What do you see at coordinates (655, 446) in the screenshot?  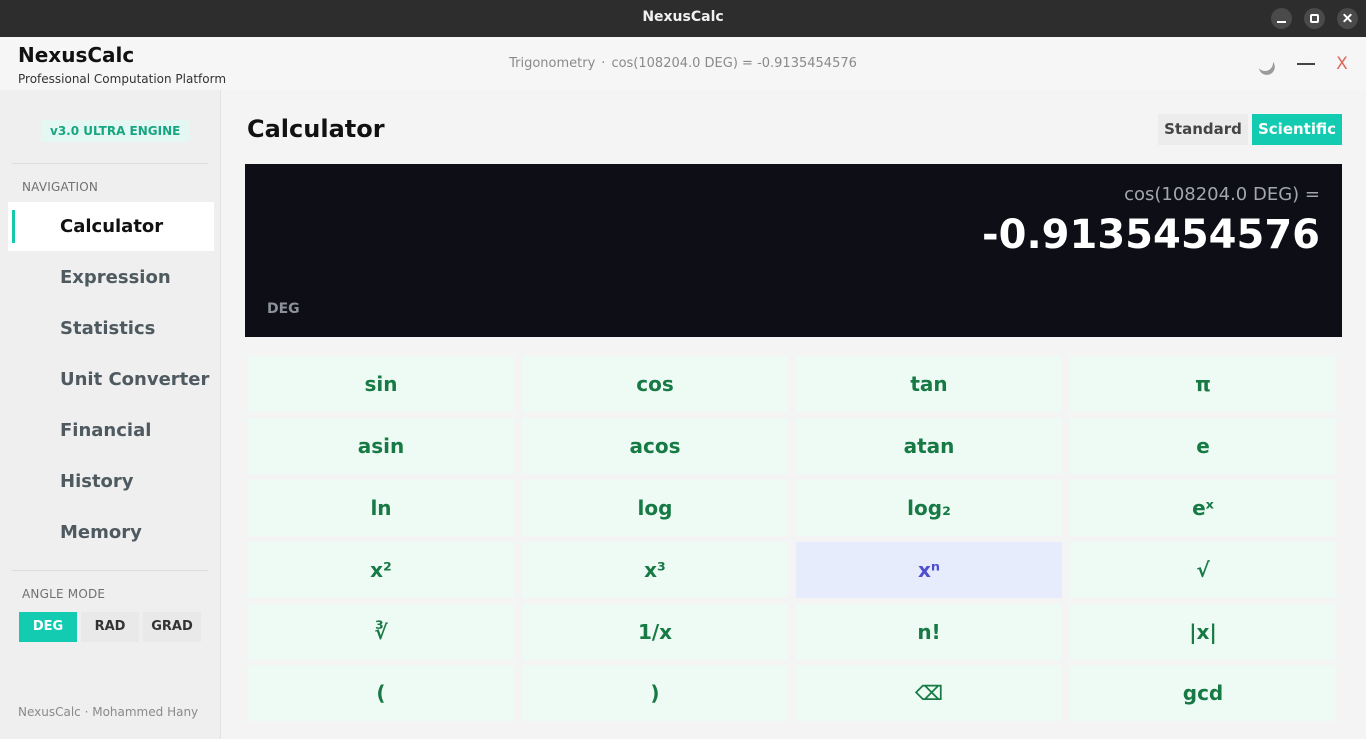 I see `key-acos: acos` at bounding box center [655, 446].